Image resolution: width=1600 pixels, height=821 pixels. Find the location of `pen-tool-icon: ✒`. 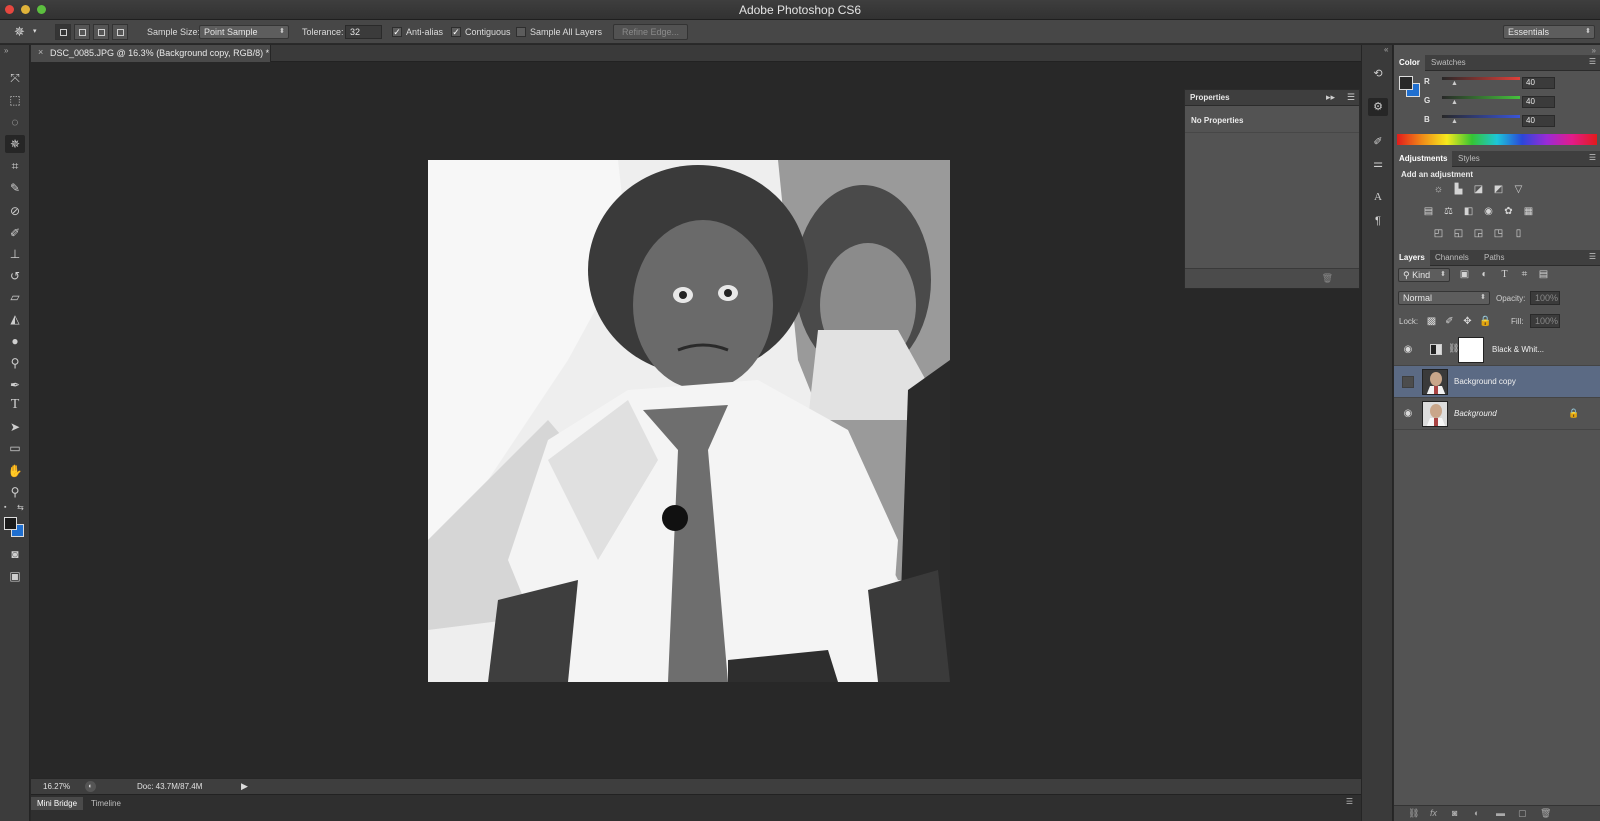

pen-tool-icon: ✒ is located at coordinates (15, 385).